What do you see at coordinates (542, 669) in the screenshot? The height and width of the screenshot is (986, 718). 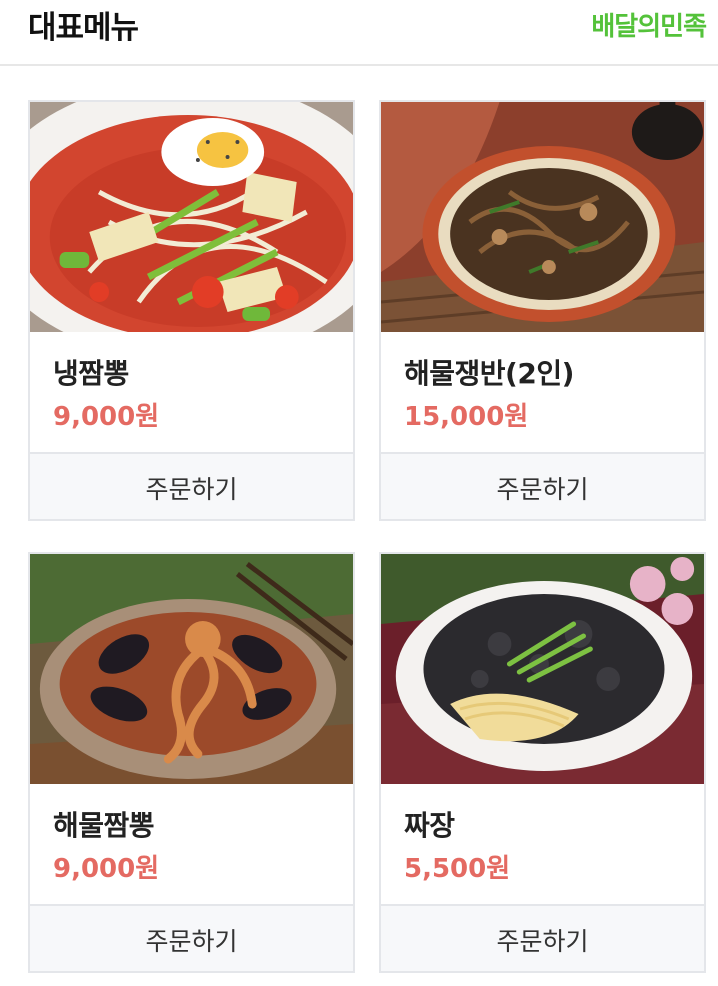 I see `jajangmyeon-photo` at bounding box center [542, 669].